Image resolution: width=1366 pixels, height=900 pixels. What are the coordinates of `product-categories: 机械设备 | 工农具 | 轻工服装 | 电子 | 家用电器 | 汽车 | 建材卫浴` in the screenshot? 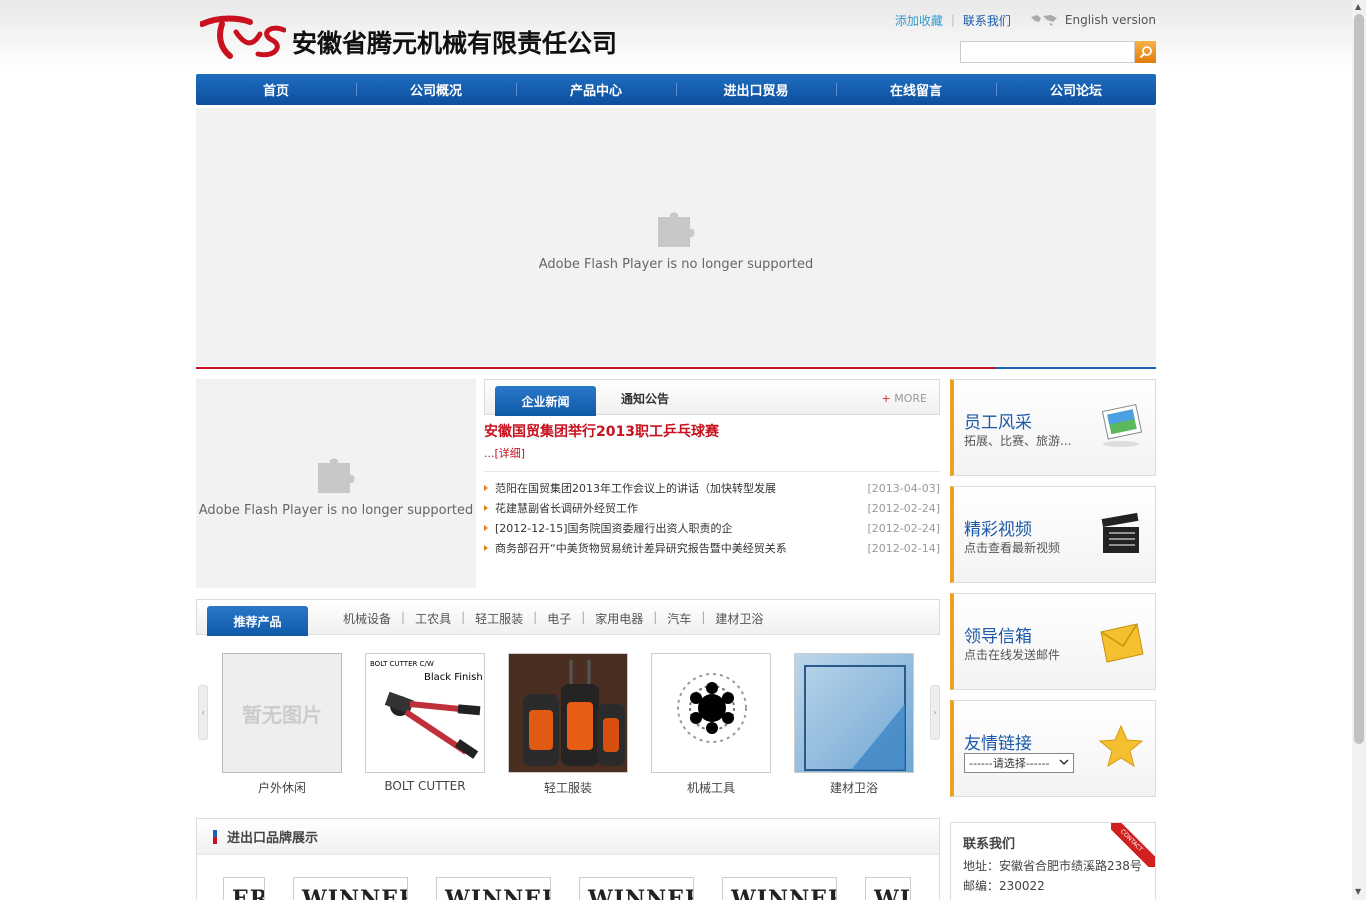 It's located at (553, 618).